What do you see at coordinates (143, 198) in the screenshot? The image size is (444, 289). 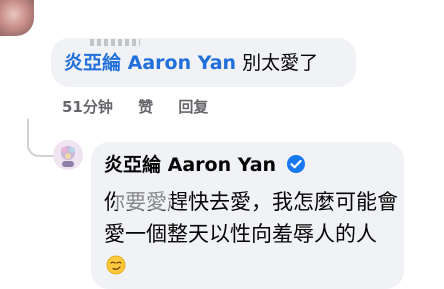 I see `obscured-text-overlay` at bounding box center [143, 198].